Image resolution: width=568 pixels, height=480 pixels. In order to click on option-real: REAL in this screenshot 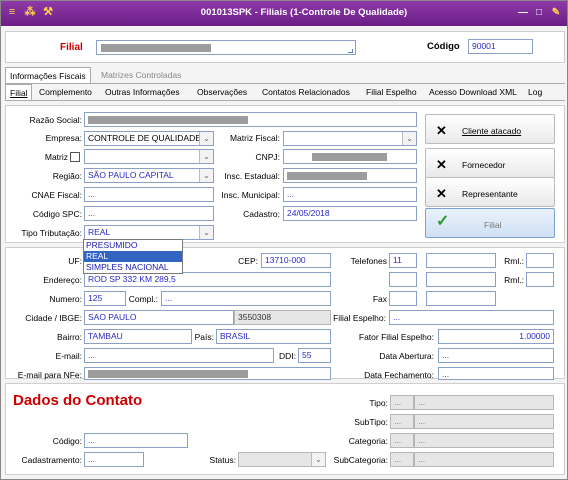, I will do `click(133, 256)`.